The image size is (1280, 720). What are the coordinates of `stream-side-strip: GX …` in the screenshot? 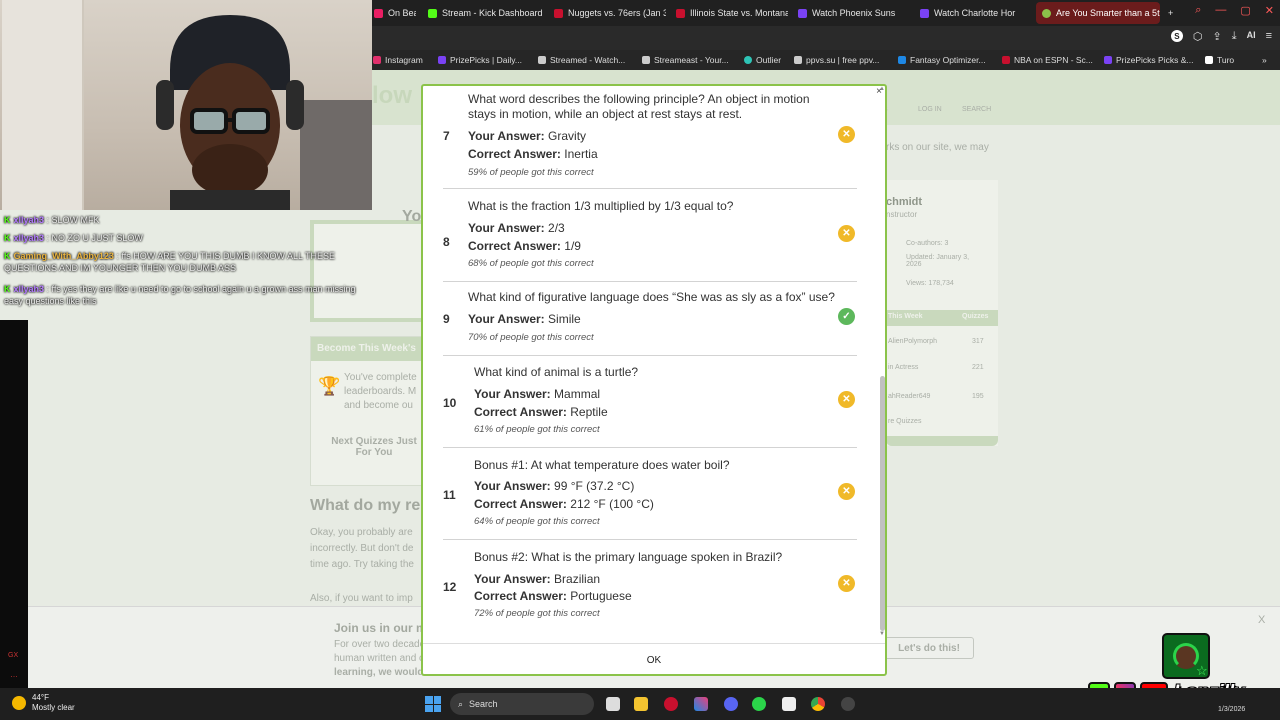 It's located at (14, 504).